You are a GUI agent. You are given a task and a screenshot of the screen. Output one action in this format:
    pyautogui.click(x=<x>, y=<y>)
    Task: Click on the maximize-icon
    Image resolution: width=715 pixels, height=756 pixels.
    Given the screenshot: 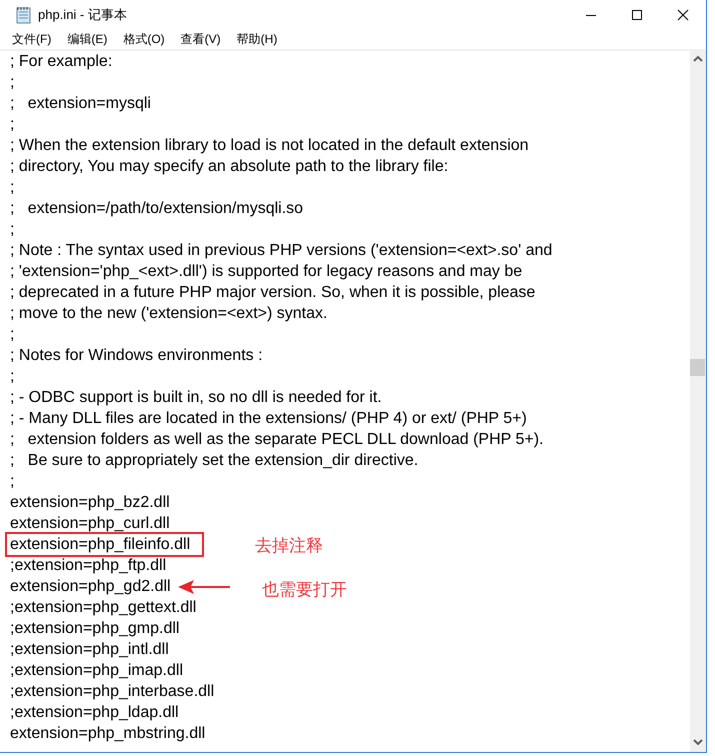 What is the action you would take?
    pyautogui.click(x=637, y=15)
    